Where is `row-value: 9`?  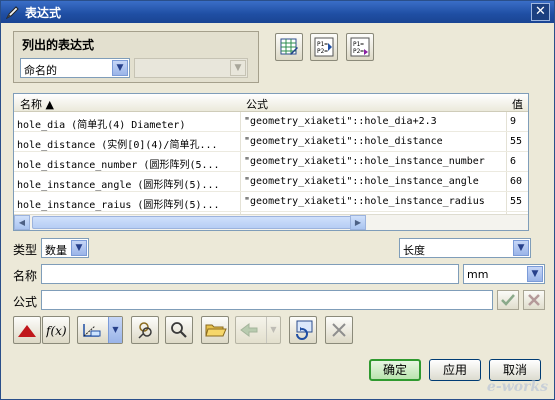 row-value: 9 is located at coordinates (513, 121).